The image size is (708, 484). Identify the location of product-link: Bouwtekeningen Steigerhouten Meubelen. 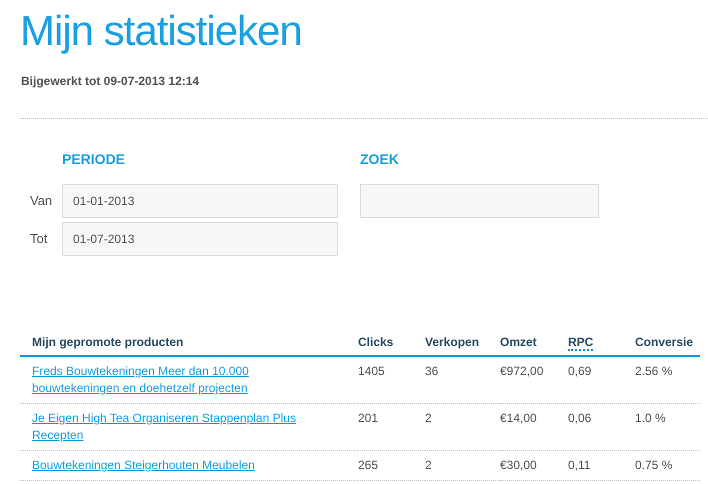
(175, 465).